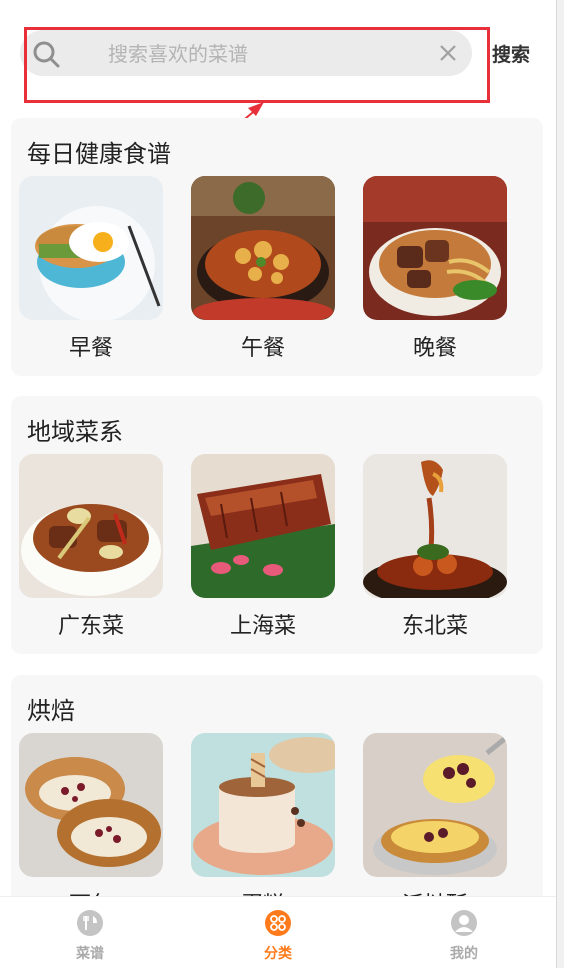  I want to click on scrollbar-edge, so click(560, 484).